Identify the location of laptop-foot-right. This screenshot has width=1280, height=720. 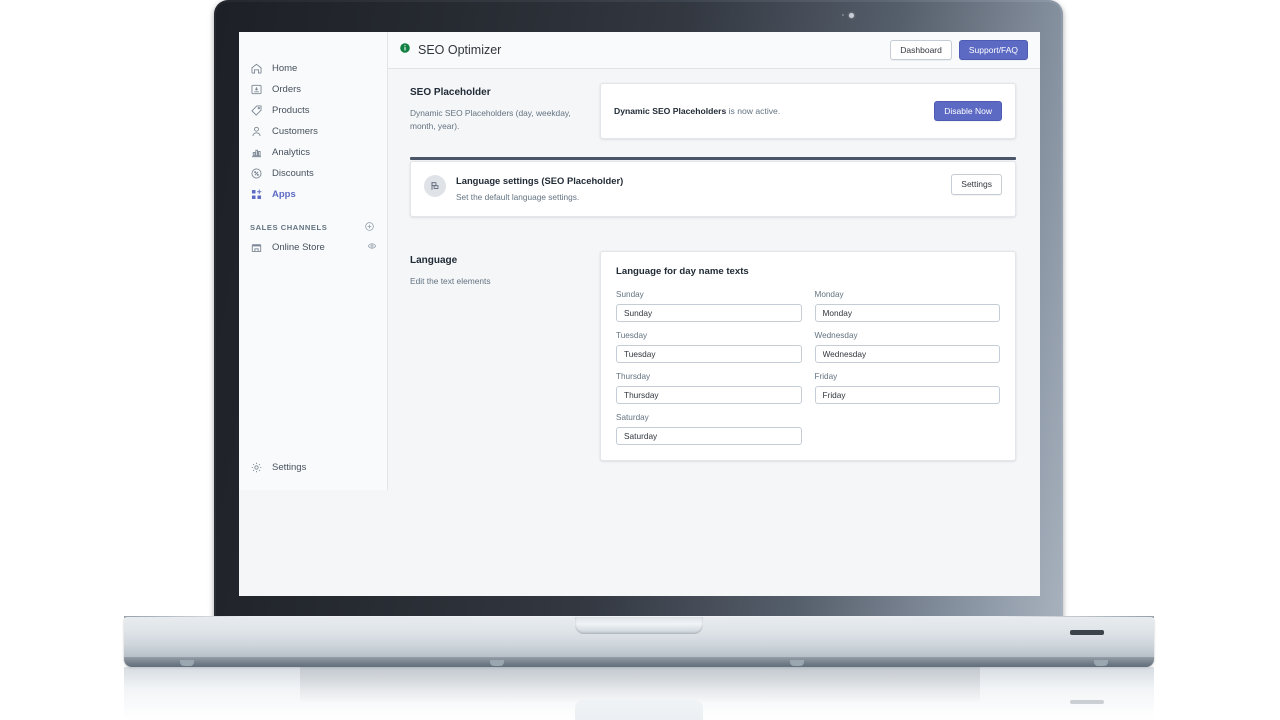
(1101, 663).